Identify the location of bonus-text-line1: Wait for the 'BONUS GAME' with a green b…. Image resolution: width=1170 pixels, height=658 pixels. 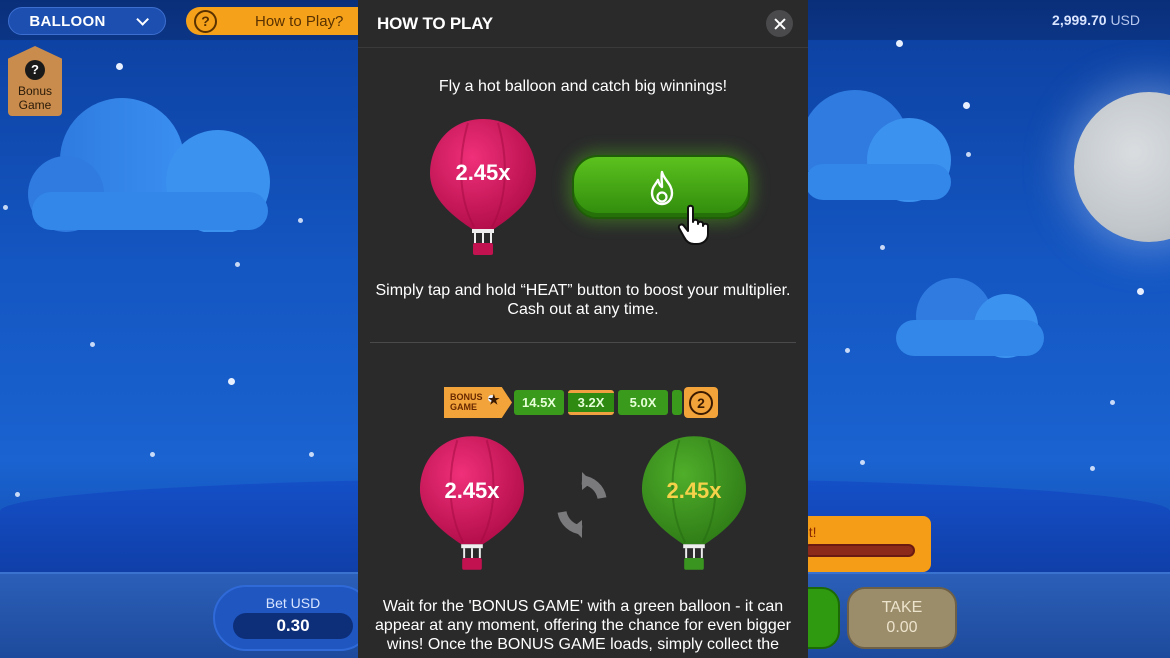
(583, 606).